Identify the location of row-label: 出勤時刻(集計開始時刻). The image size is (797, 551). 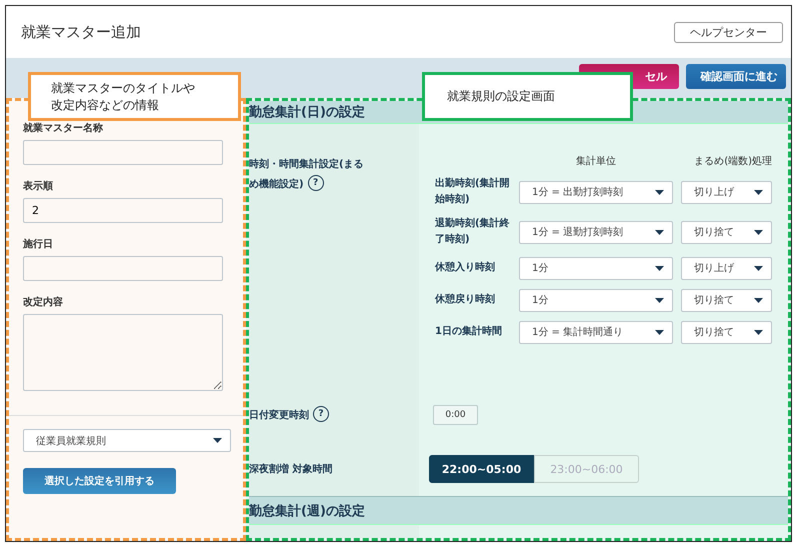
(473, 191).